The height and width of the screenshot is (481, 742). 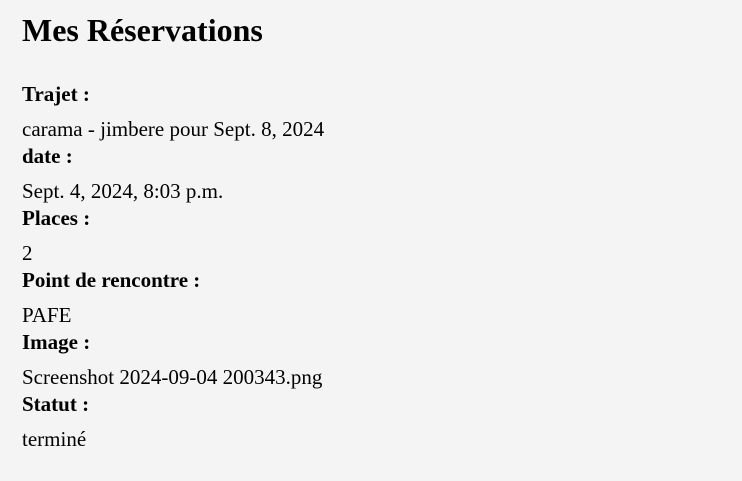 I want to click on trajet-value: carama - jimbere pour Sept. 8, 2024, so click(x=173, y=129).